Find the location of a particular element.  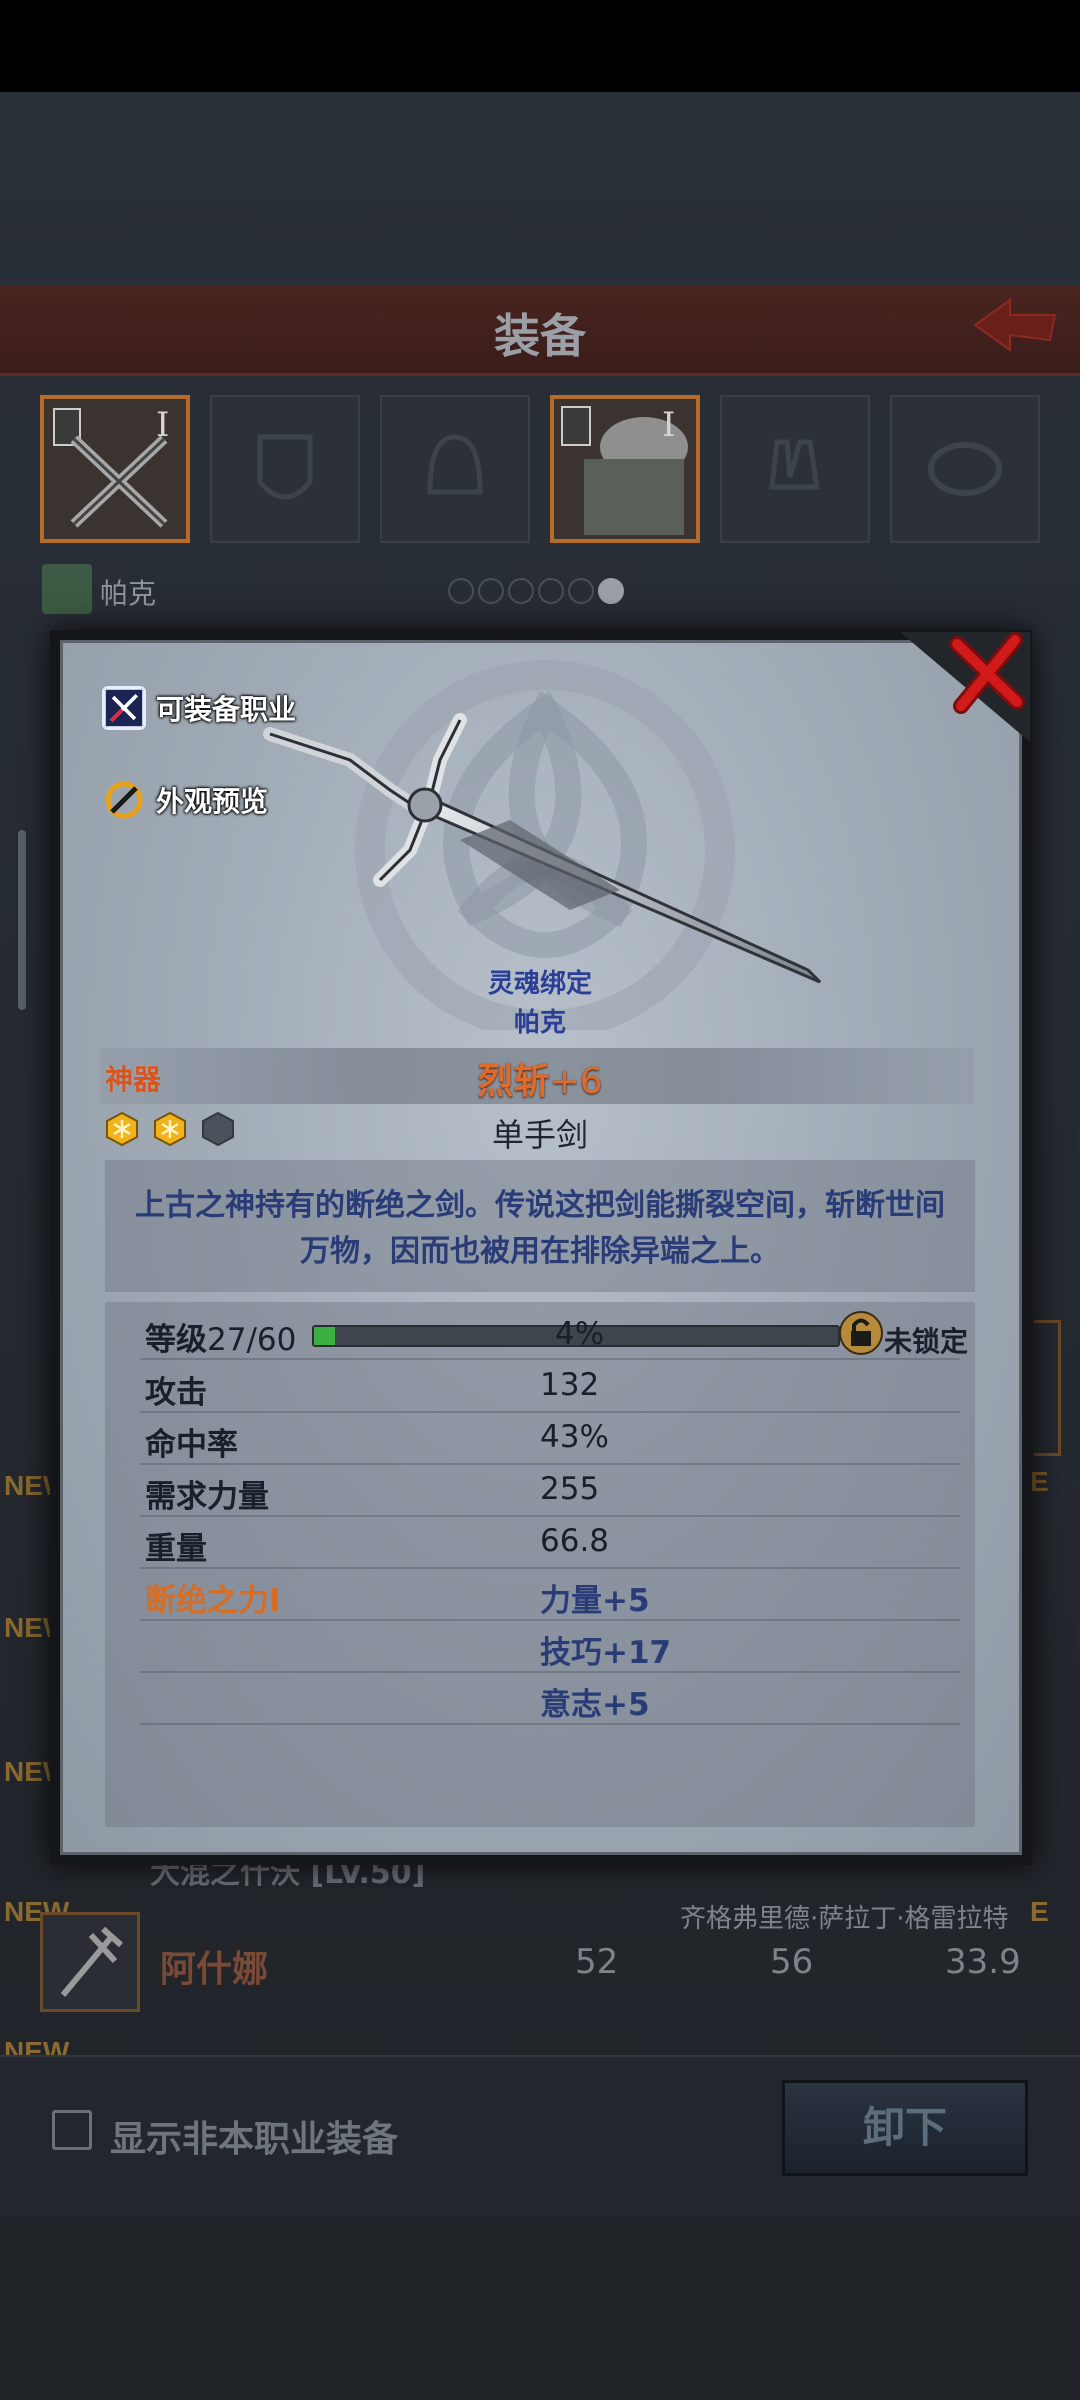

show-other-class-checkbox is located at coordinates (72, 2130).